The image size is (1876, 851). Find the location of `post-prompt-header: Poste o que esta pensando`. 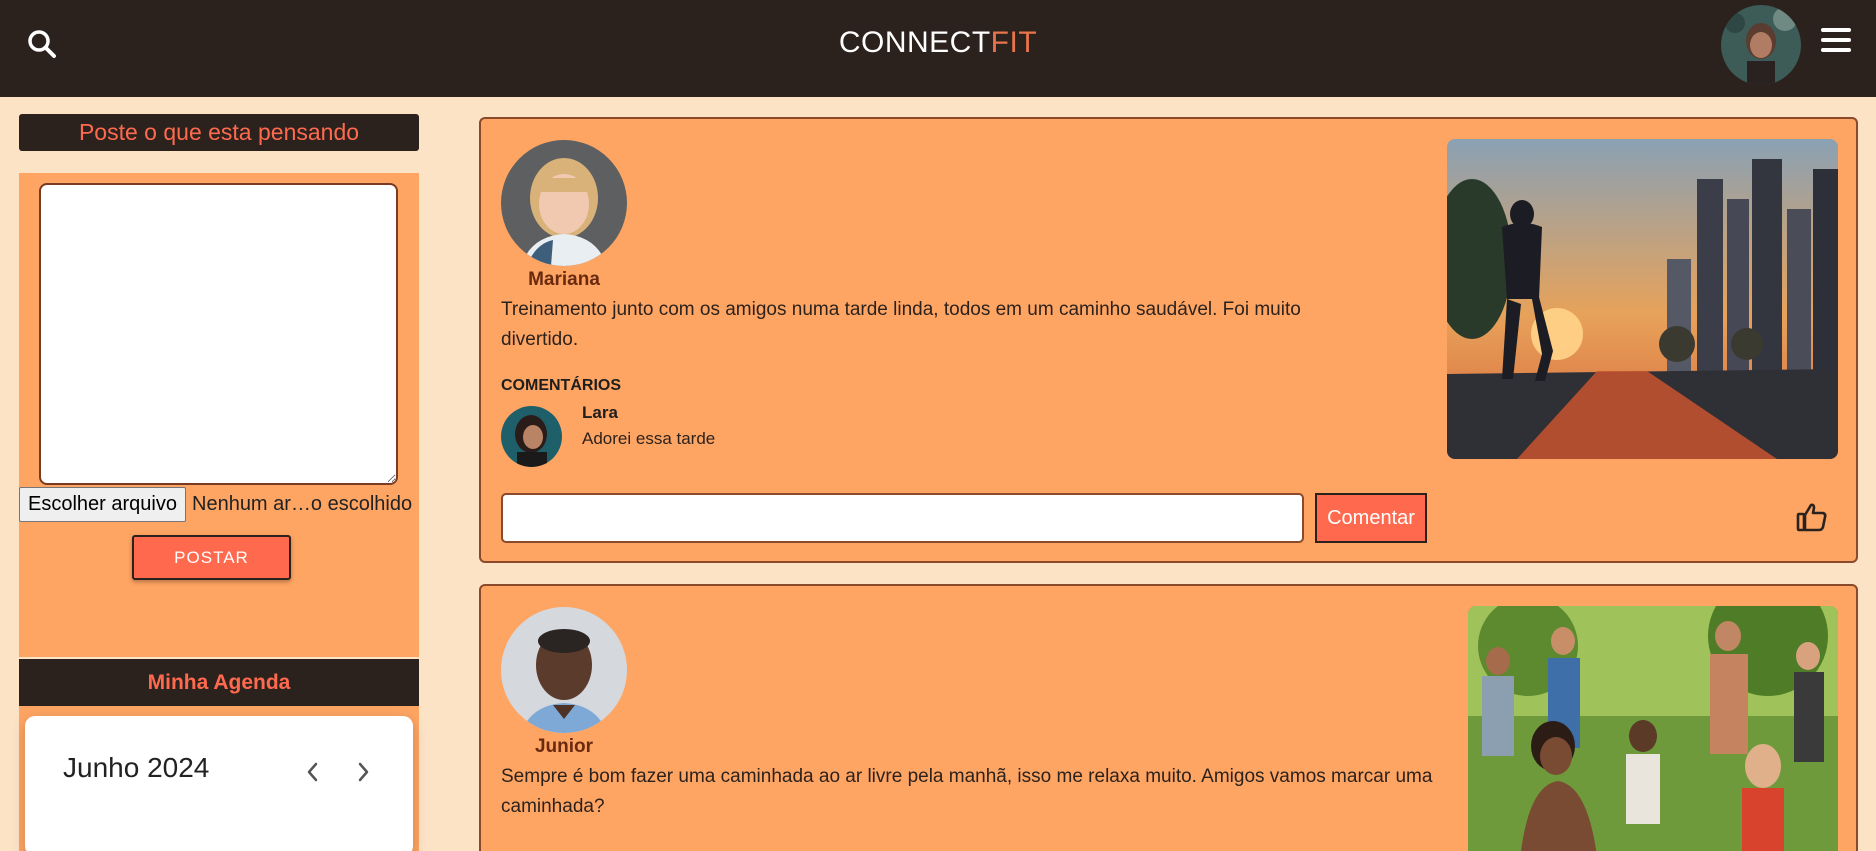

post-prompt-header: Poste o que esta pensando is located at coordinates (219, 132).